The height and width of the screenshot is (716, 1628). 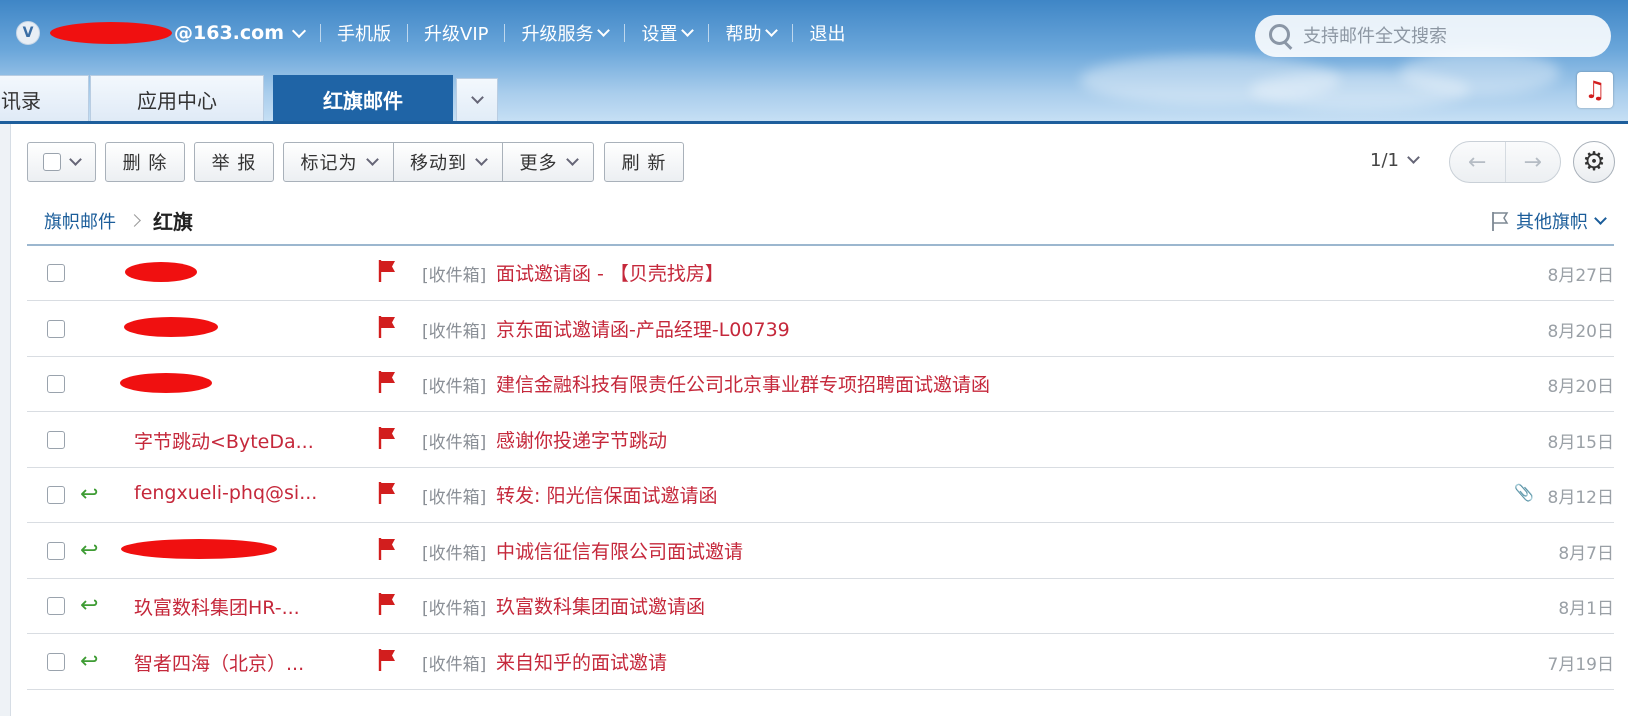 What do you see at coordinates (1281, 37) in the screenshot?
I see `search-icon` at bounding box center [1281, 37].